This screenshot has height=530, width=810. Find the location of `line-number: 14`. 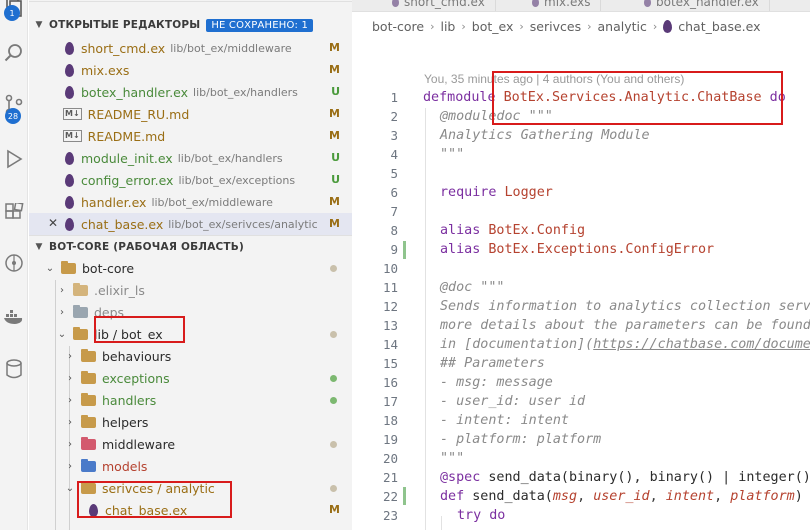

line-number: 14 is located at coordinates (390, 344).